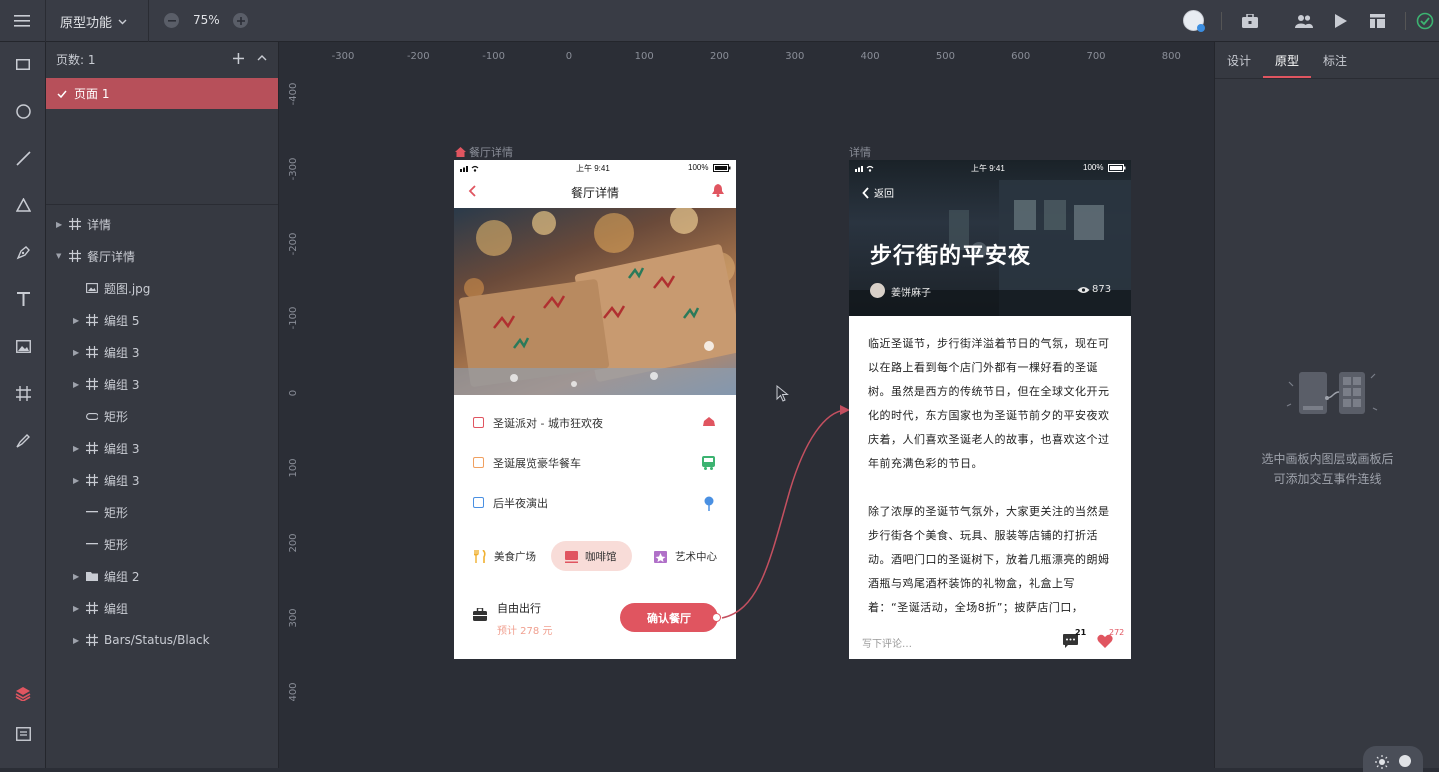 The width and height of the screenshot is (1439, 772). I want to click on zoom-out-button, so click(171, 20).